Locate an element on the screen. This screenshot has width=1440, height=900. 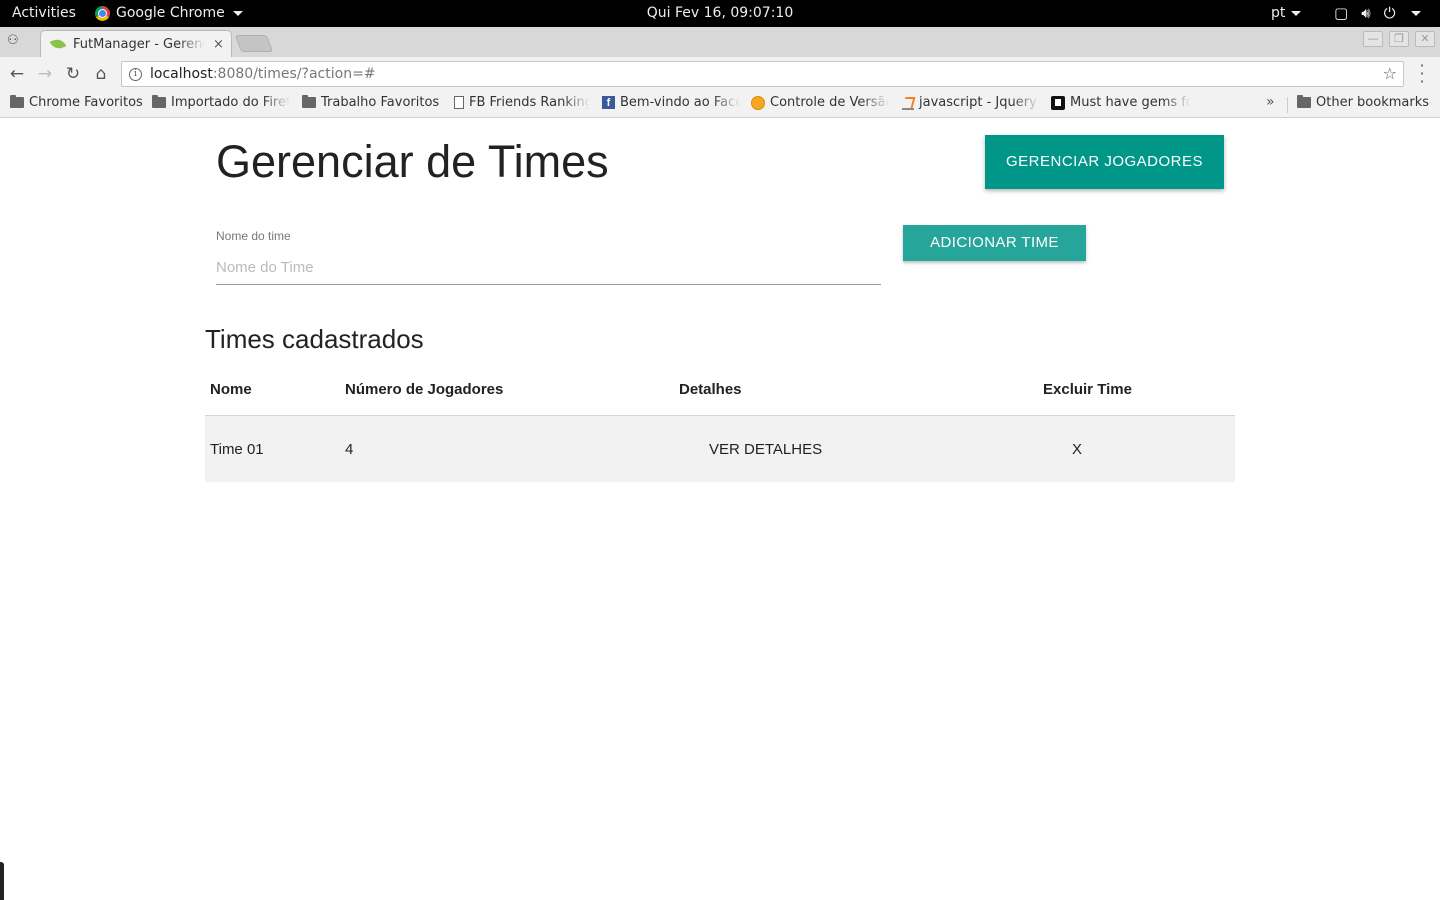
bookmark-label: Importado do Firefox is located at coordinates (230, 102).